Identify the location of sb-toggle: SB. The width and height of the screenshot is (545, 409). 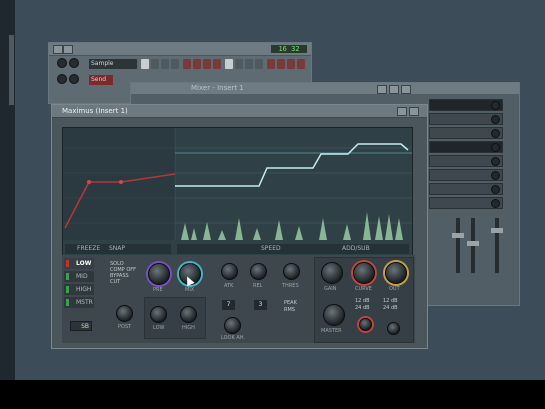
(81, 326).